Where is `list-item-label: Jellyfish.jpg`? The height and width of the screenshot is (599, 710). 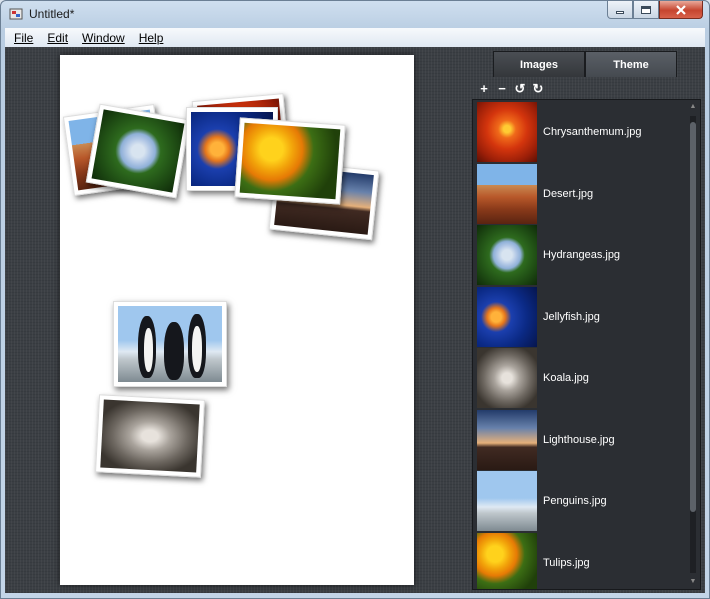 list-item-label: Jellyfish.jpg is located at coordinates (571, 317).